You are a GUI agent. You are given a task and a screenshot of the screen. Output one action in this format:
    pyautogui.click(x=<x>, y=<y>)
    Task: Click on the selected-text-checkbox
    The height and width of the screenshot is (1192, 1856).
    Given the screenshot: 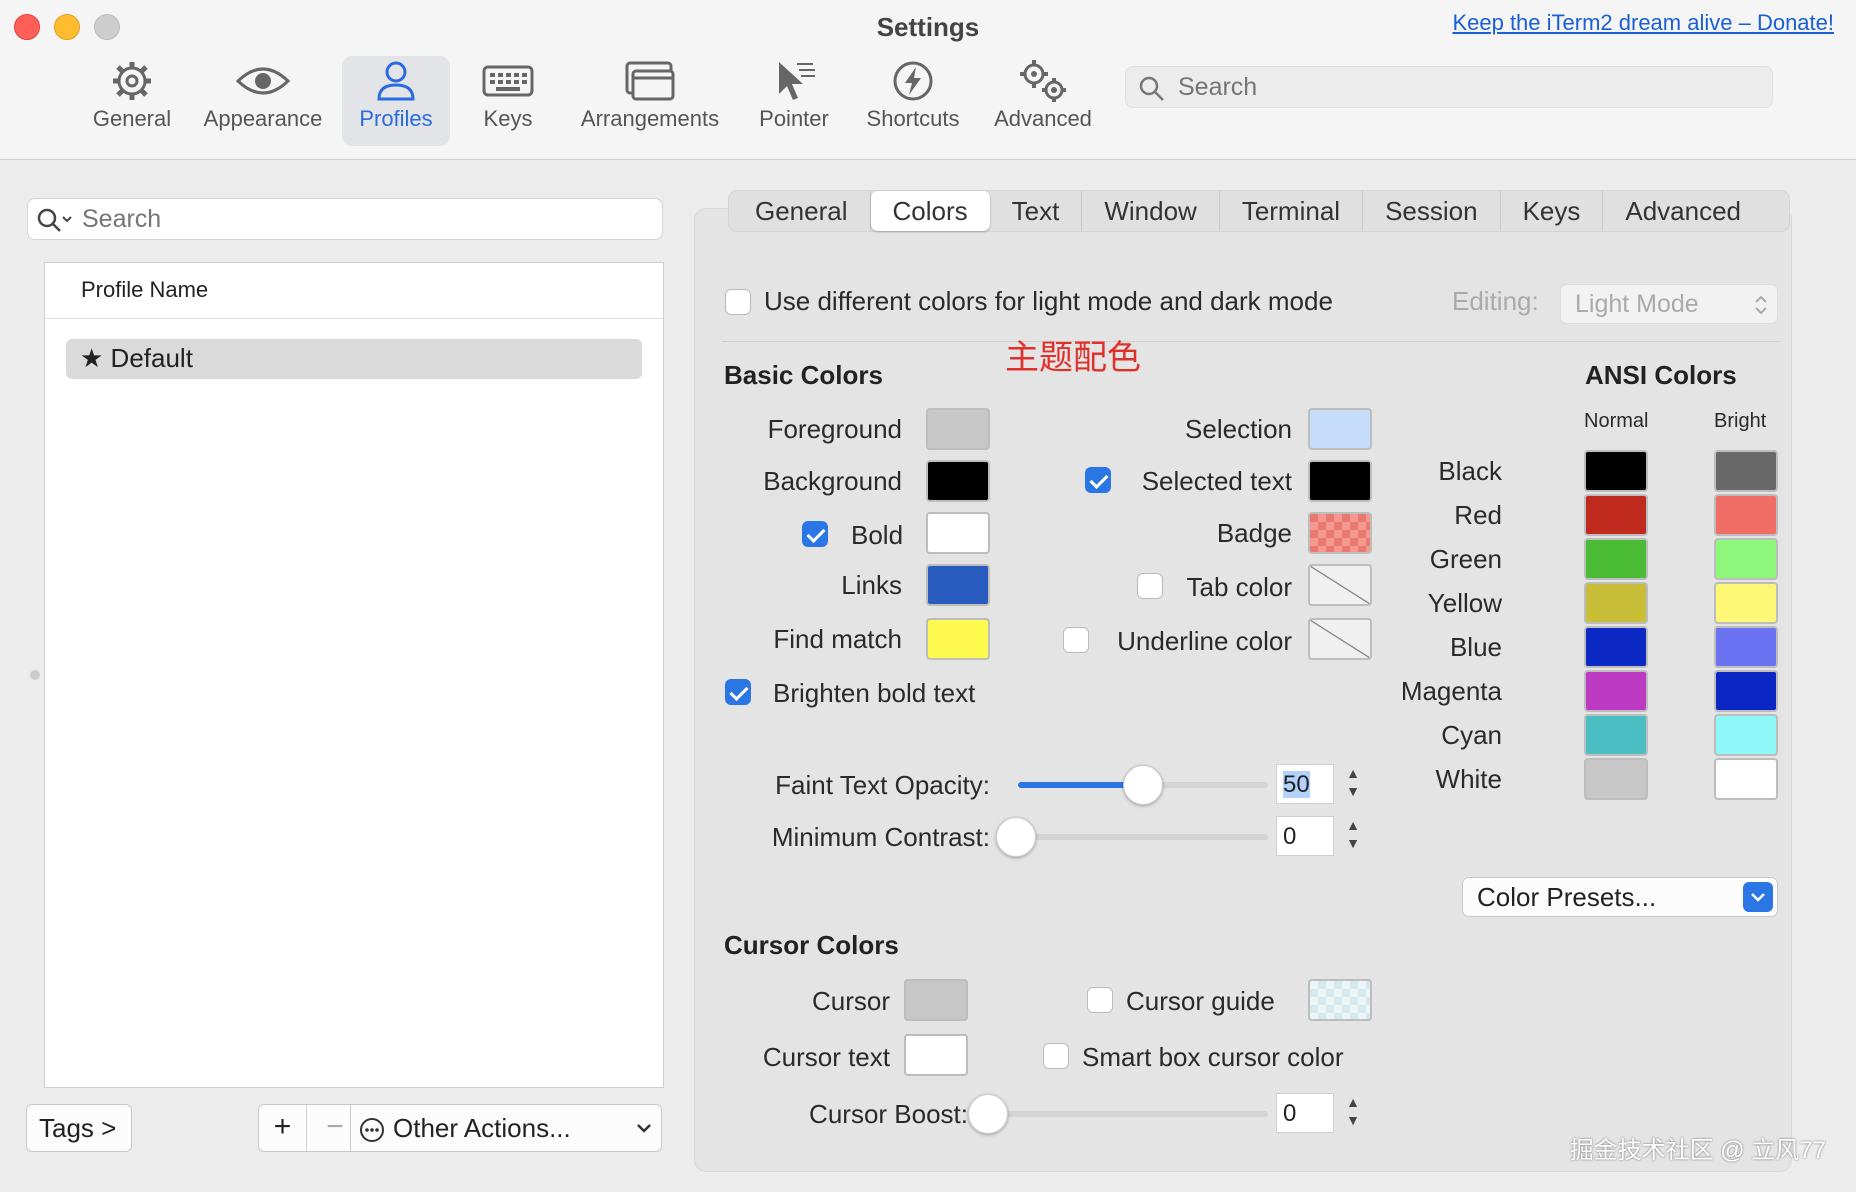 What is the action you would take?
    pyautogui.click(x=1098, y=480)
    